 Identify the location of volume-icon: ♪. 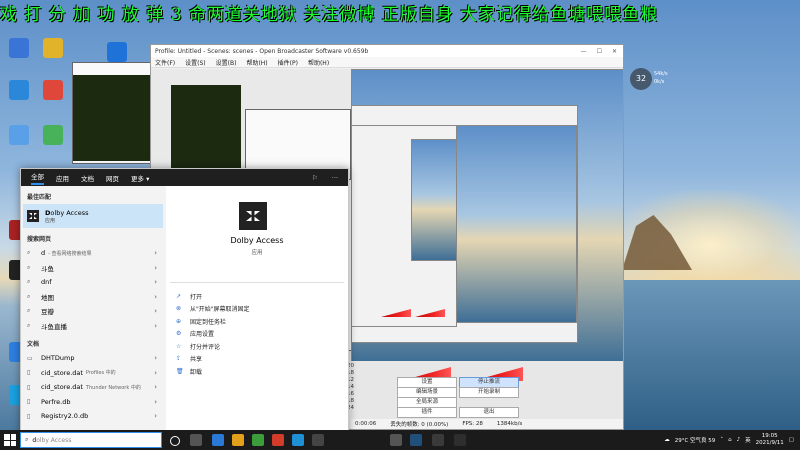
(739, 440).